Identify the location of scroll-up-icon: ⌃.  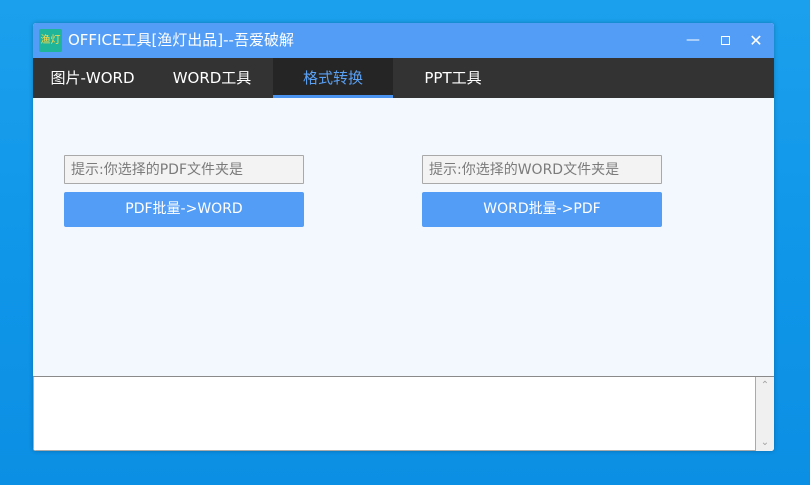
(765, 385).